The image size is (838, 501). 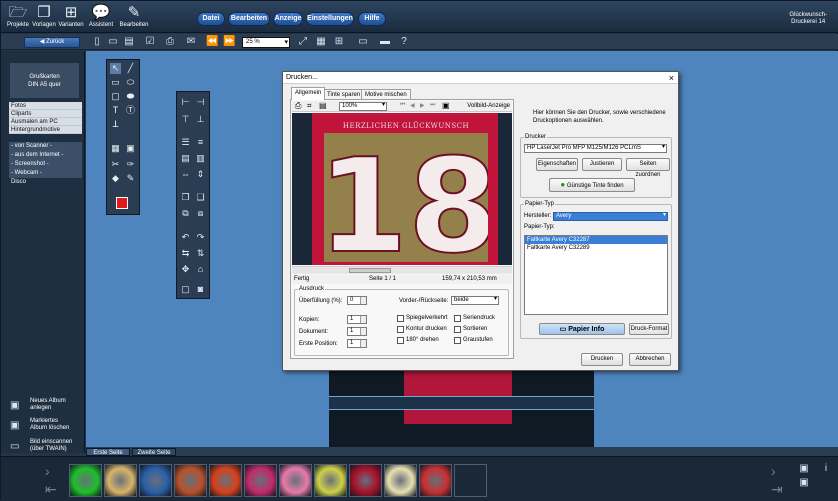 What do you see at coordinates (200, 253) in the screenshot?
I see `flip-v-icon: ⇅` at bounding box center [200, 253].